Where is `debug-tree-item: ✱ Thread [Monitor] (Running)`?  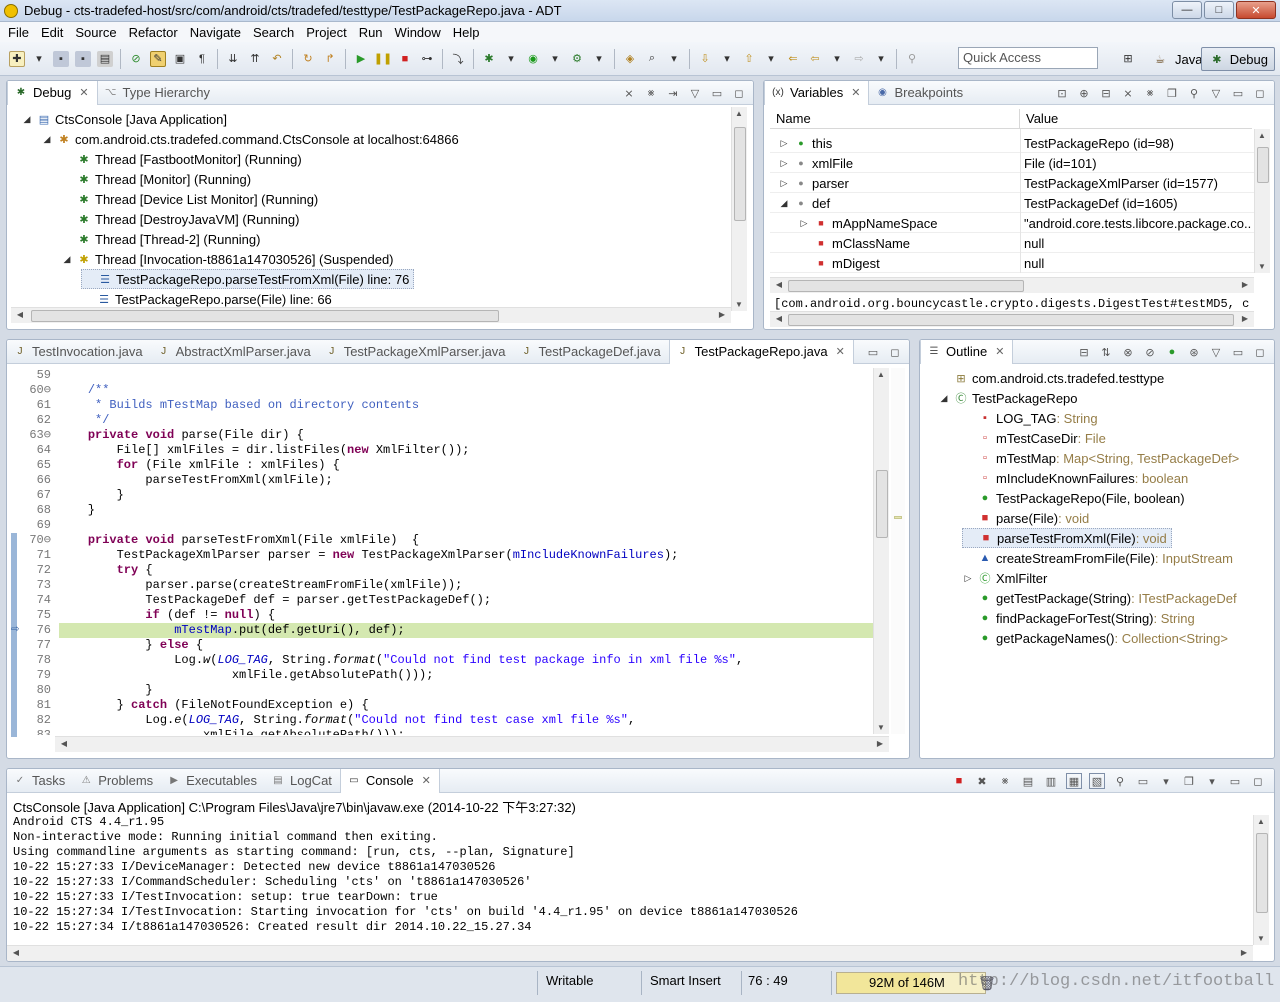 debug-tree-item: ✱ Thread [Monitor] (Running) is located at coordinates (156, 179).